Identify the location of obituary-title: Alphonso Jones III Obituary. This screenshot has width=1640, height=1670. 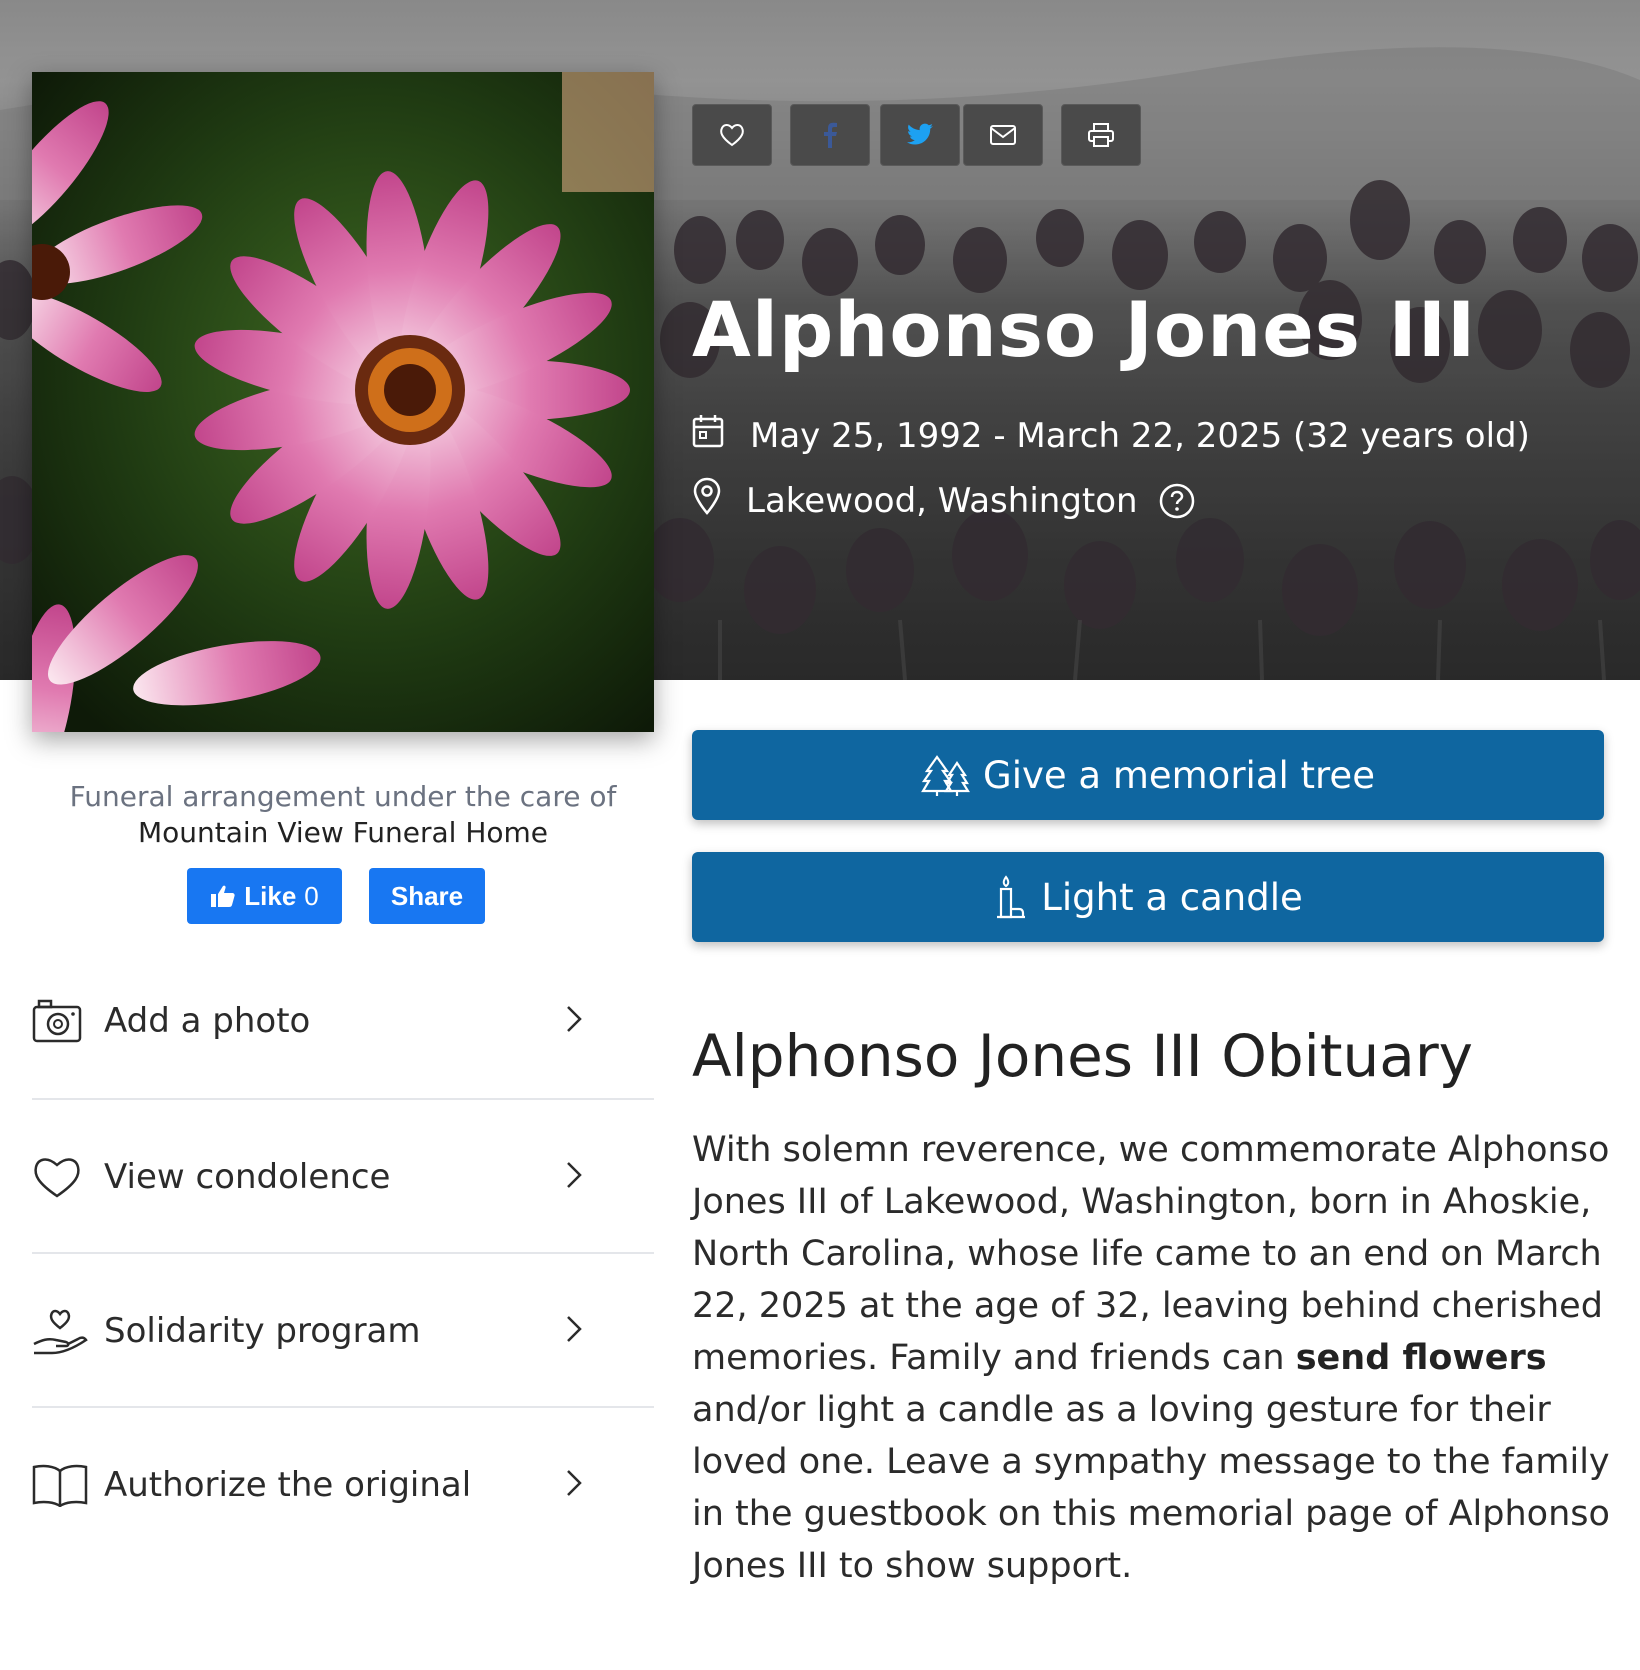
(1082, 1056).